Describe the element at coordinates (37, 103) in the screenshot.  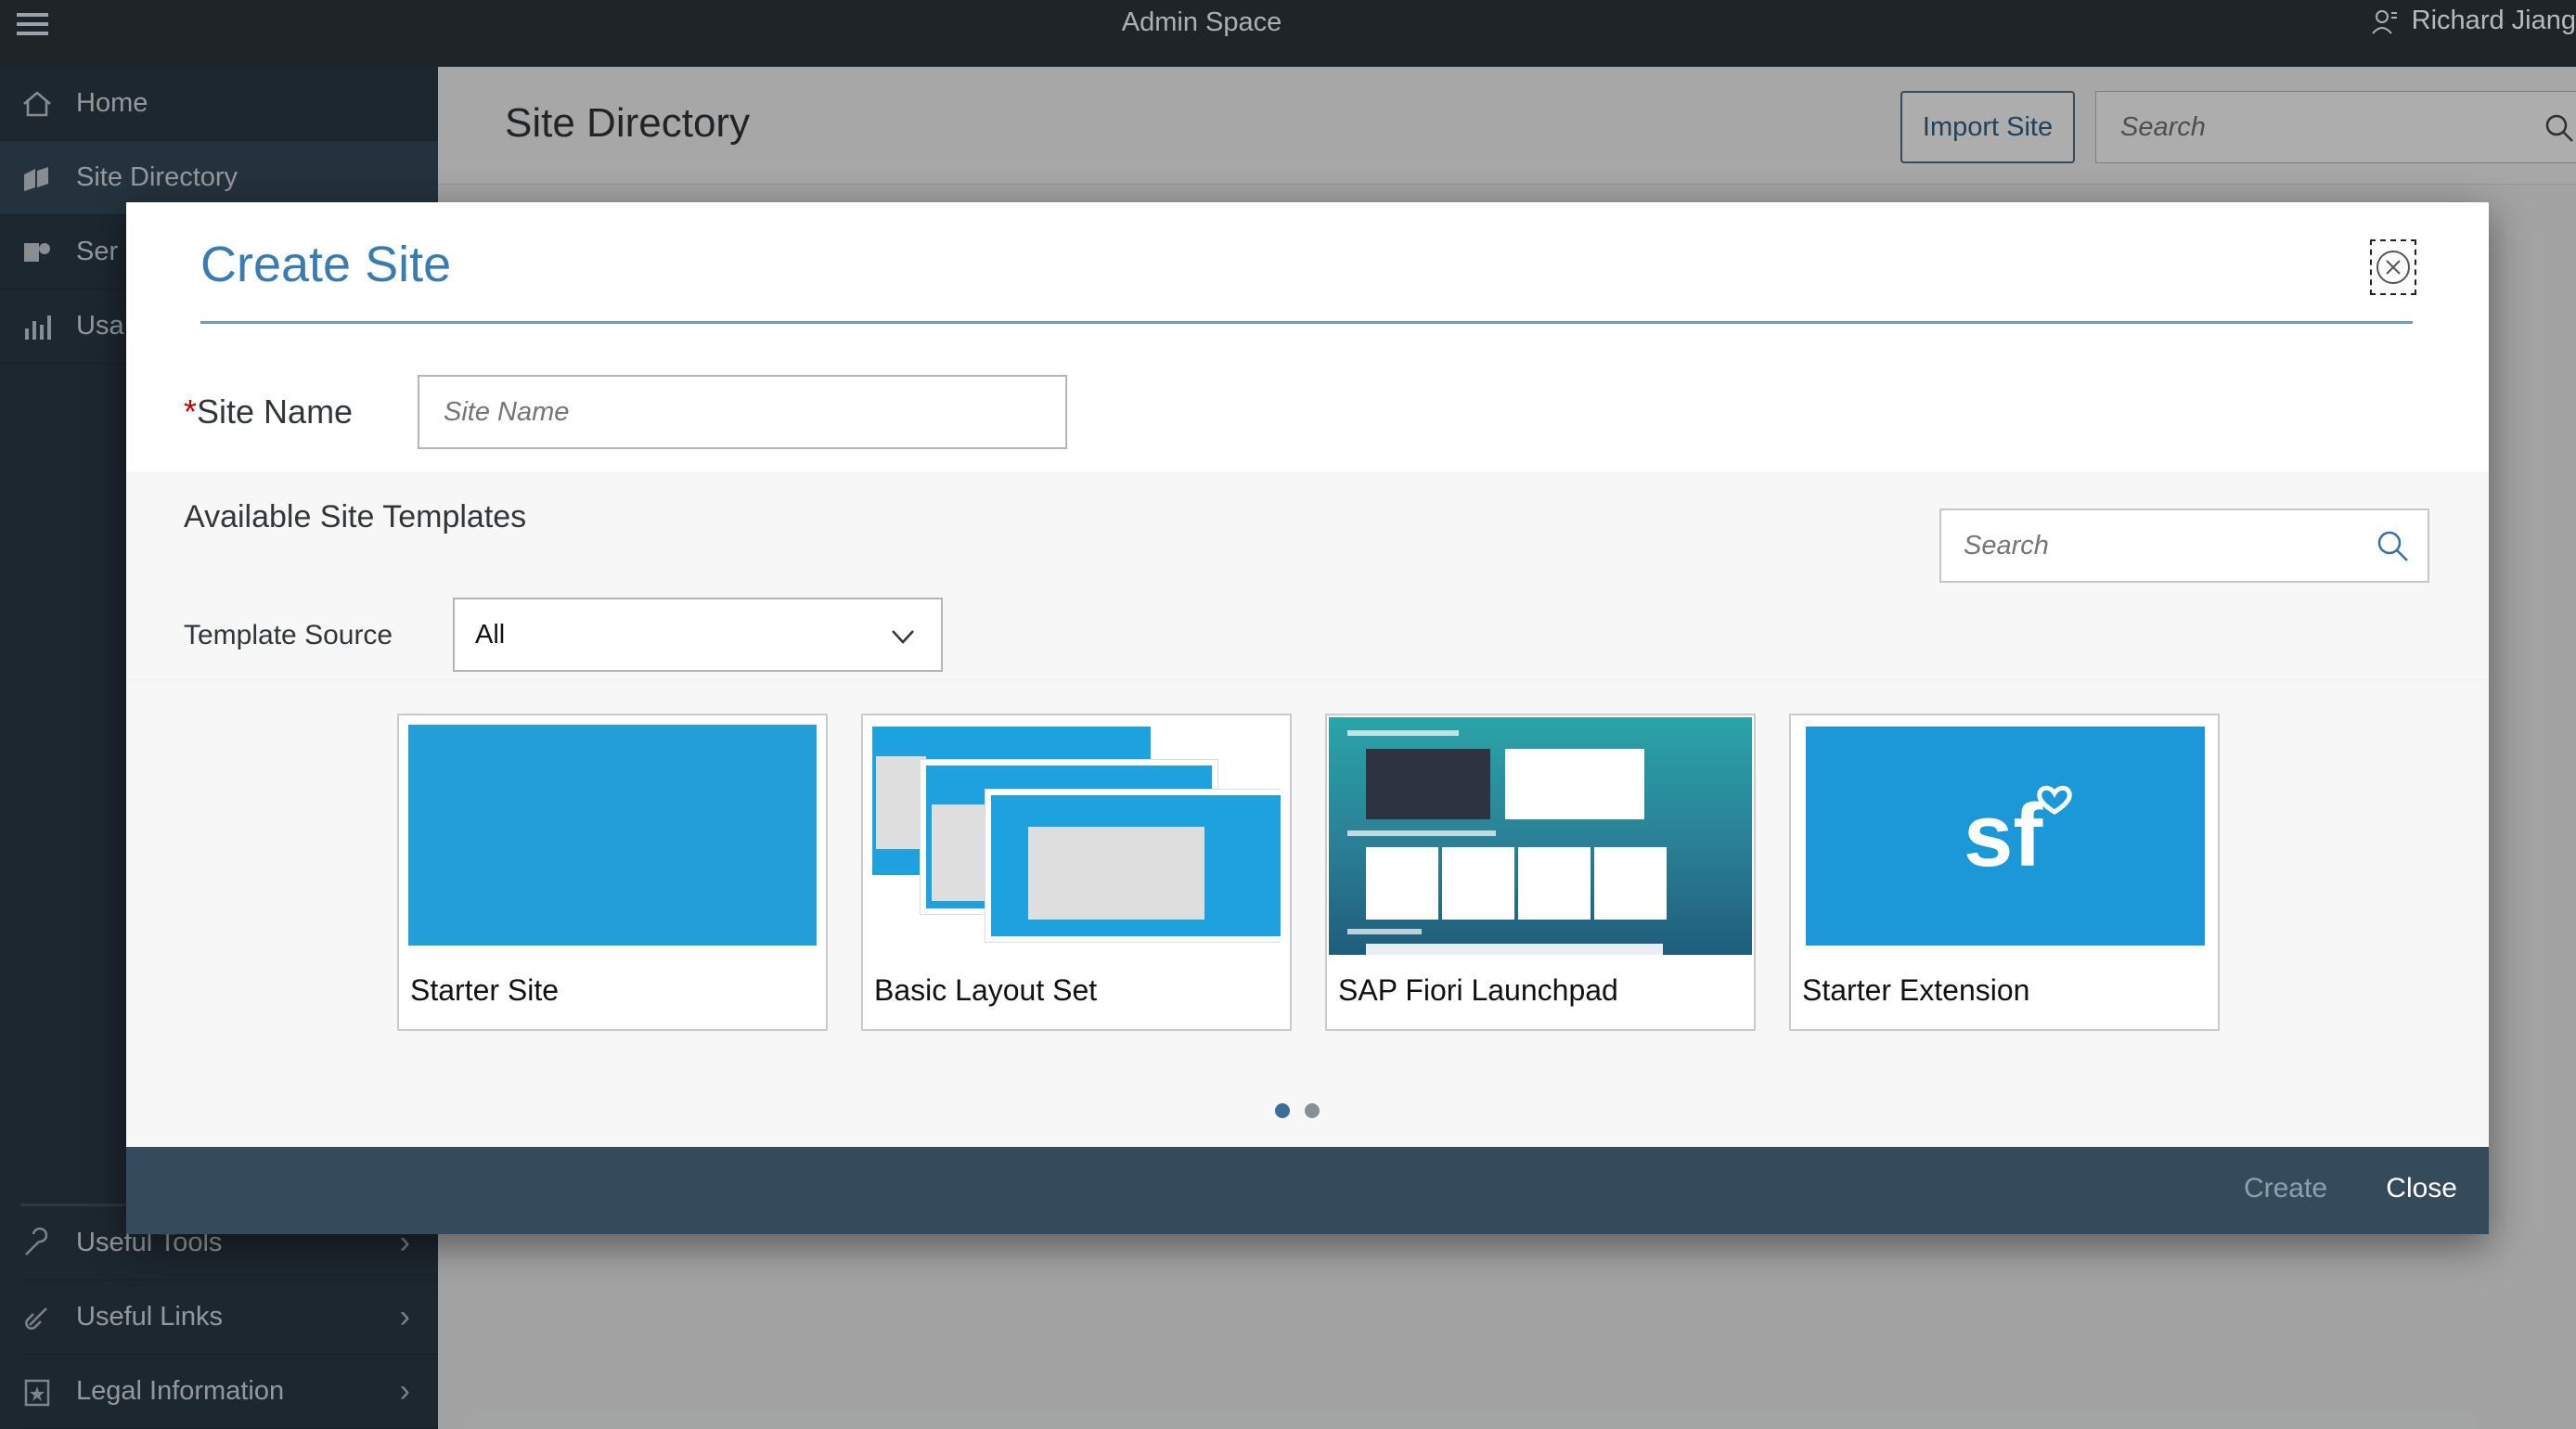
I see `home-icon` at that location.